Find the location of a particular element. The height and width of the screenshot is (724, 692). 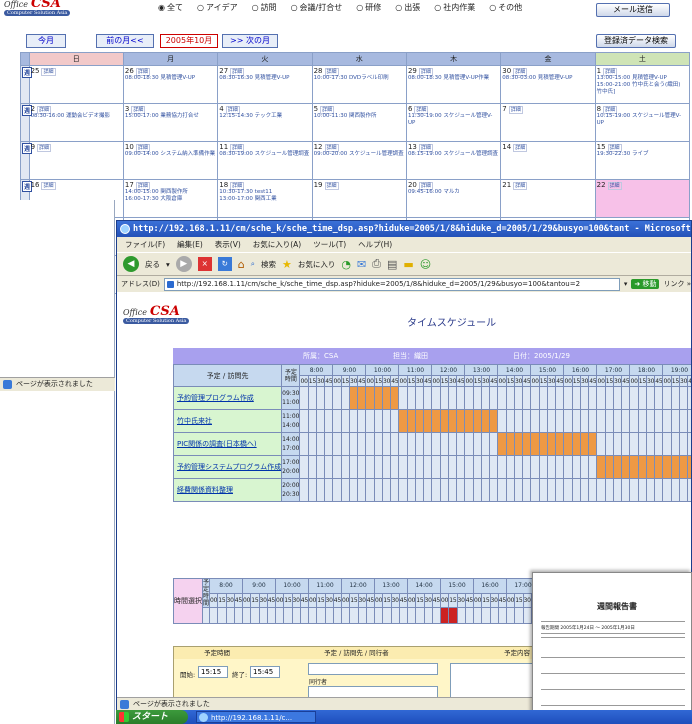

menu-item: お気に入り(A) is located at coordinates (277, 244).